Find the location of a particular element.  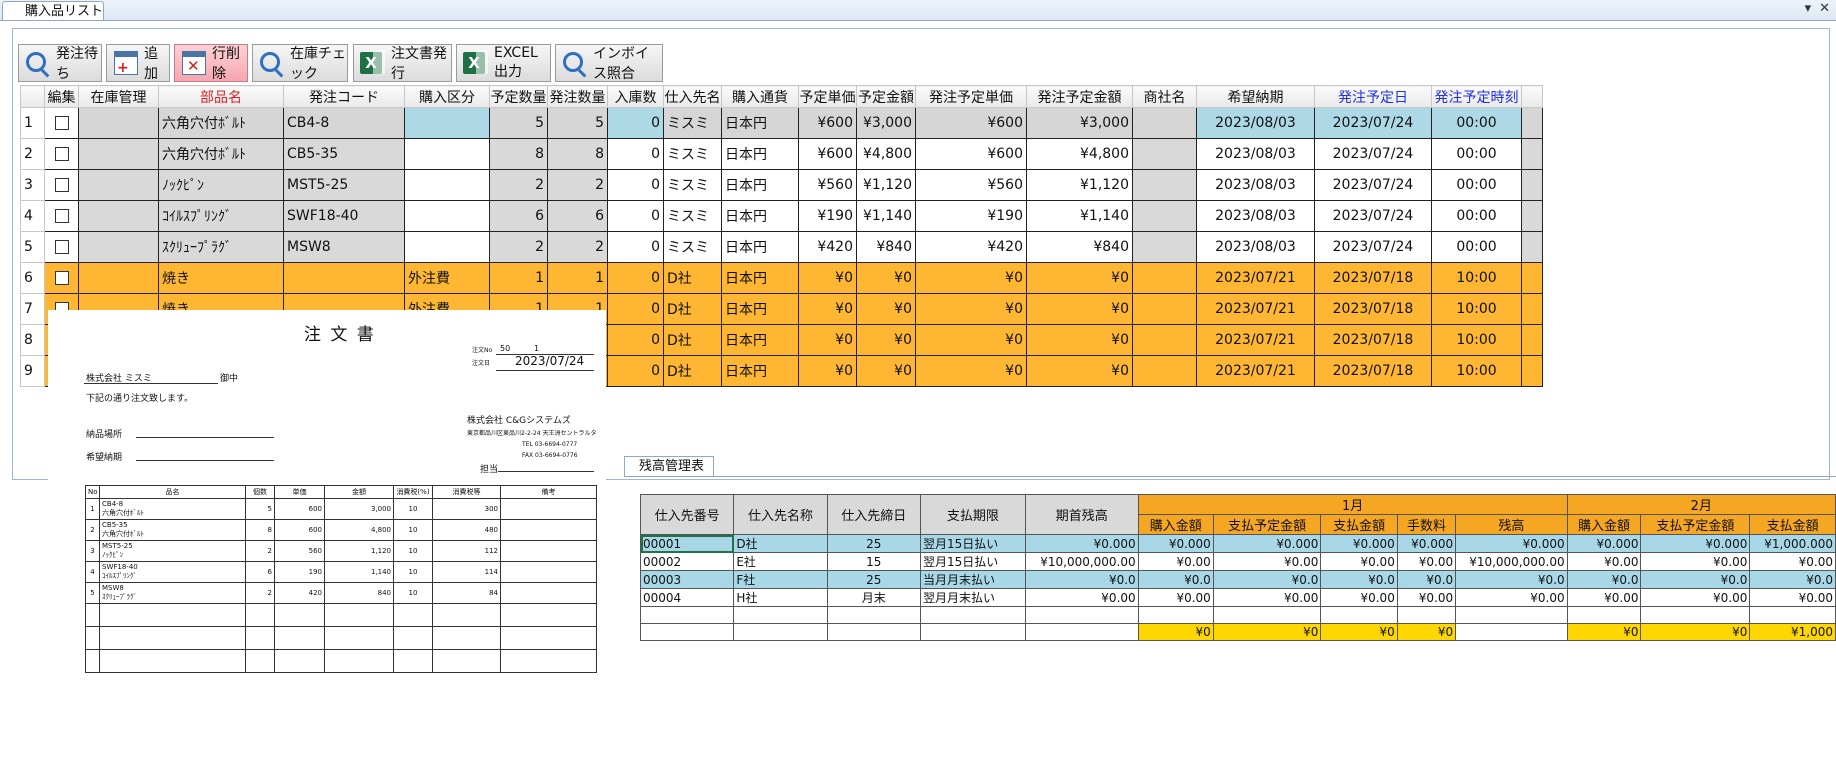

close-icon: ✕ is located at coordinates (1824, 8).